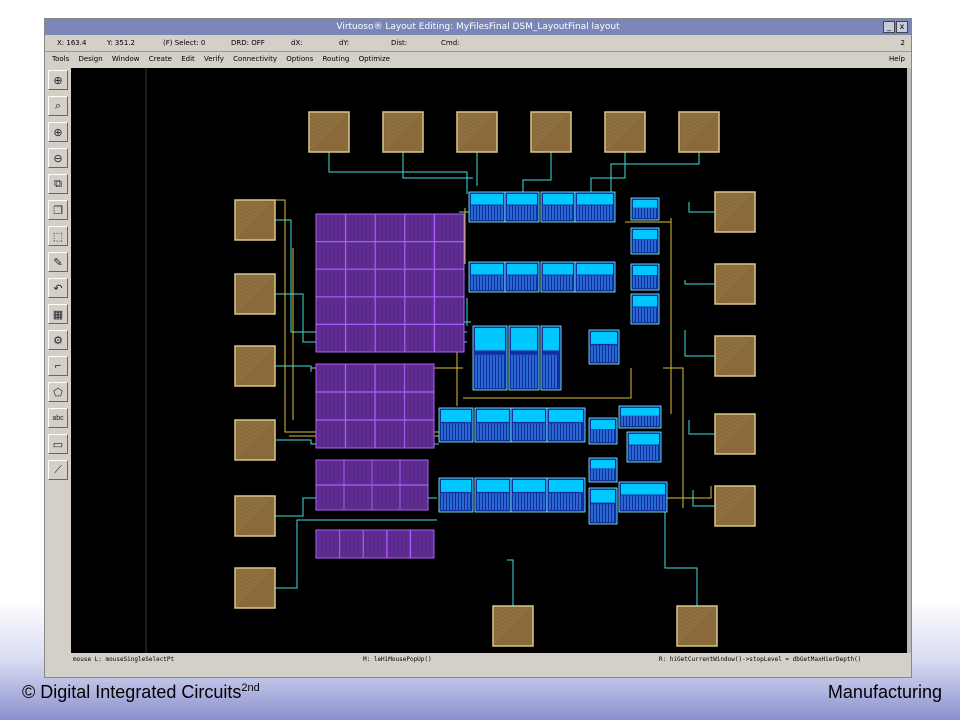 This screenshot has width=960, height=720. I want to click on close-button: x, so click(902, 27).